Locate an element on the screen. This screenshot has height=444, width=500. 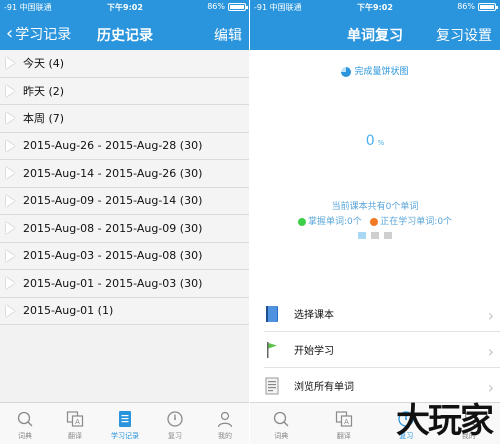
review-menu: 选择课本 › 开始学习 › 浏览所有单词 › is located at coordinates (382, 350).